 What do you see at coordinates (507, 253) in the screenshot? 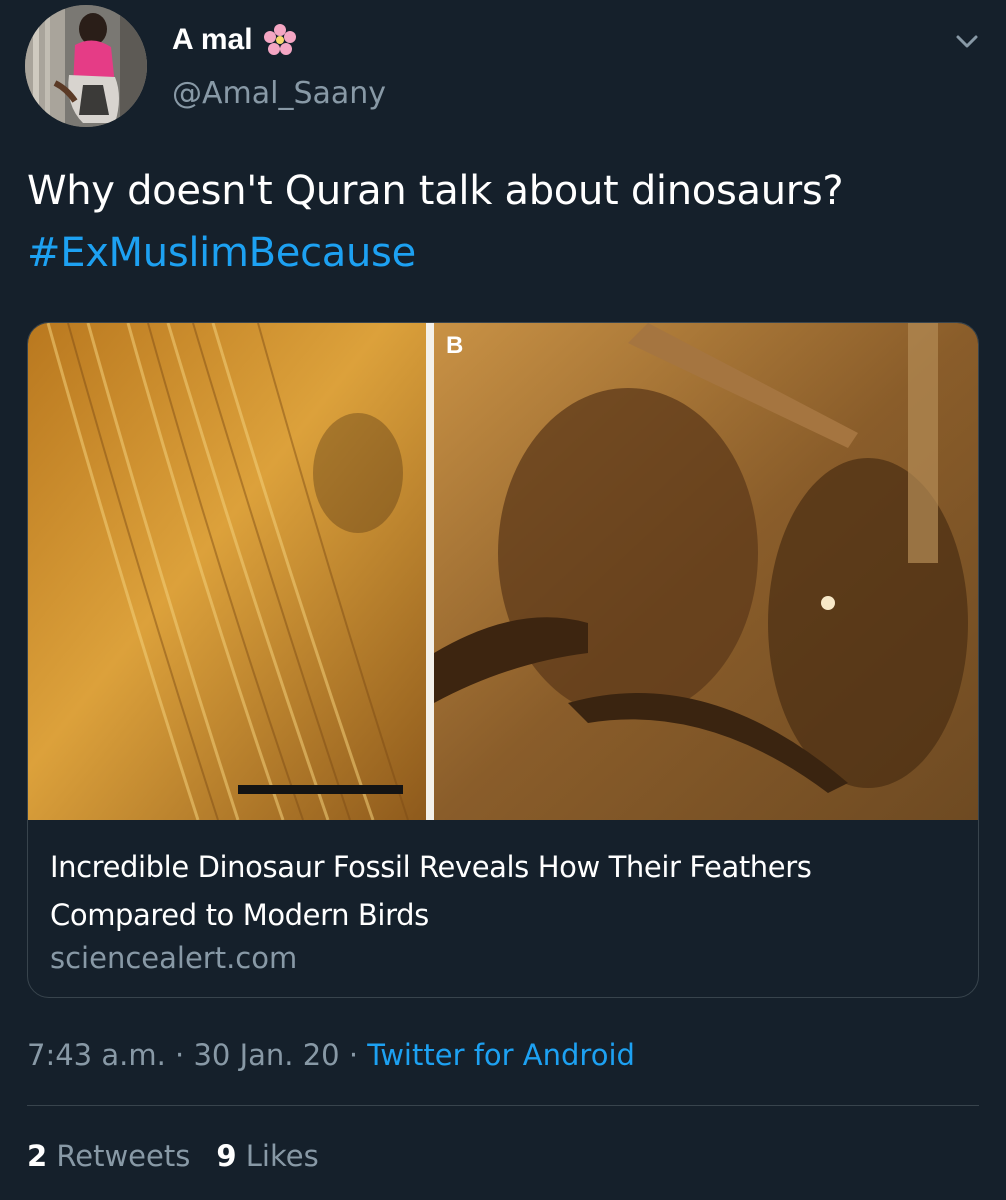
I see `hashtag-link: #ExMuslimBecause` at bounding box center [507, 253].